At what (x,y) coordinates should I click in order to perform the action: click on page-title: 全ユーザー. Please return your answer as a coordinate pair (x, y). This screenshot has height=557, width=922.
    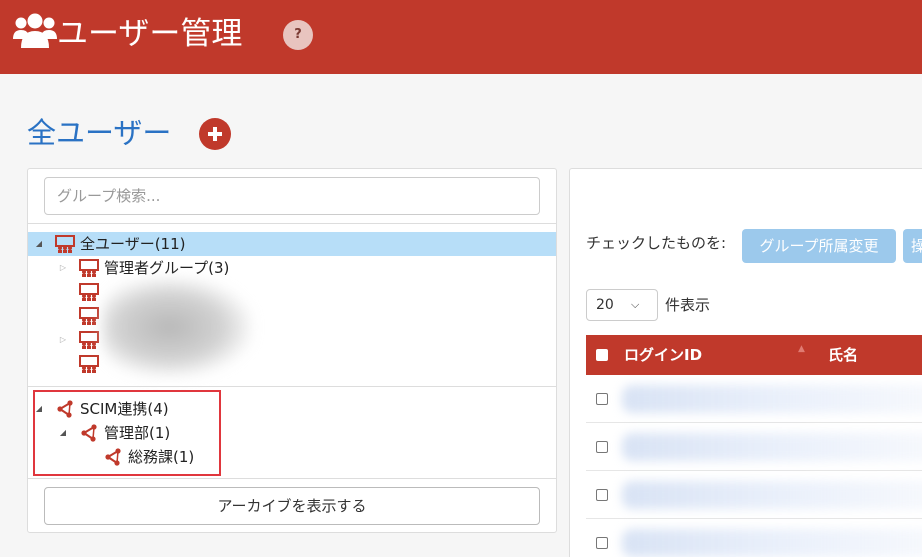
    Looking at the image, I should click on (99, 133).